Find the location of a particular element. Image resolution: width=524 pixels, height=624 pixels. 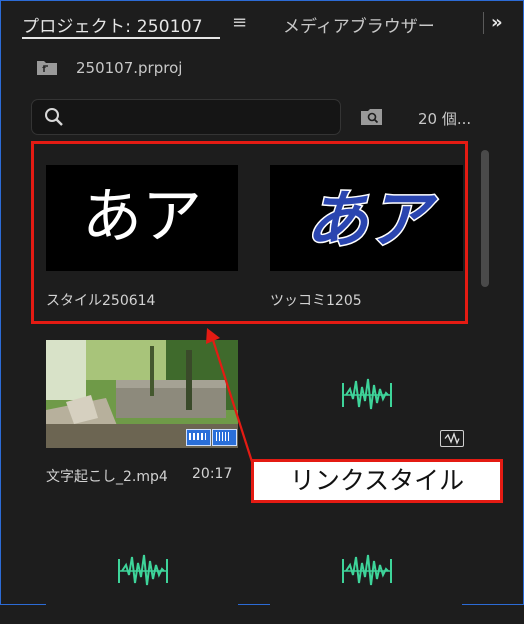

annotation-arrow is located at coordinates (231, 398).